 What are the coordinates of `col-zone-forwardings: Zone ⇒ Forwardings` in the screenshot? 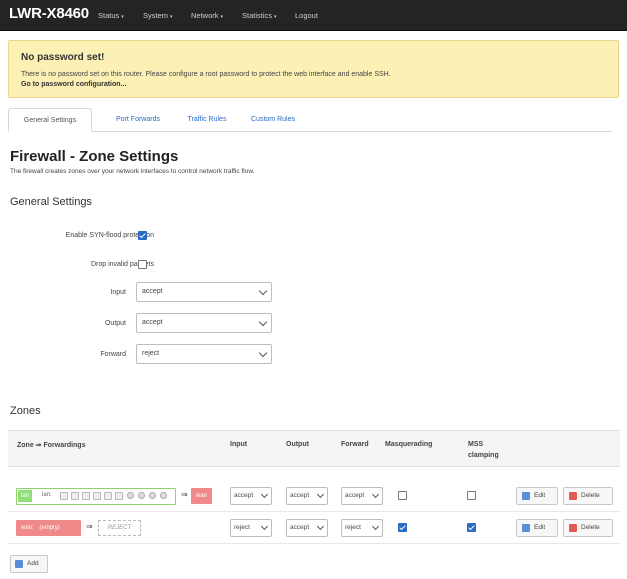 It's located at (51, 445).